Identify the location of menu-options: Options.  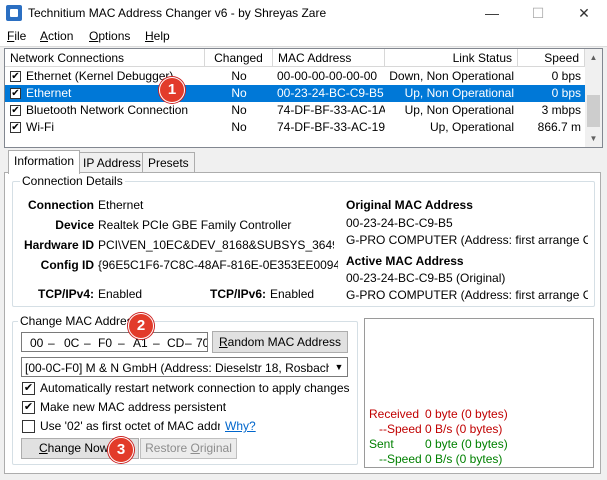
(109, 36).